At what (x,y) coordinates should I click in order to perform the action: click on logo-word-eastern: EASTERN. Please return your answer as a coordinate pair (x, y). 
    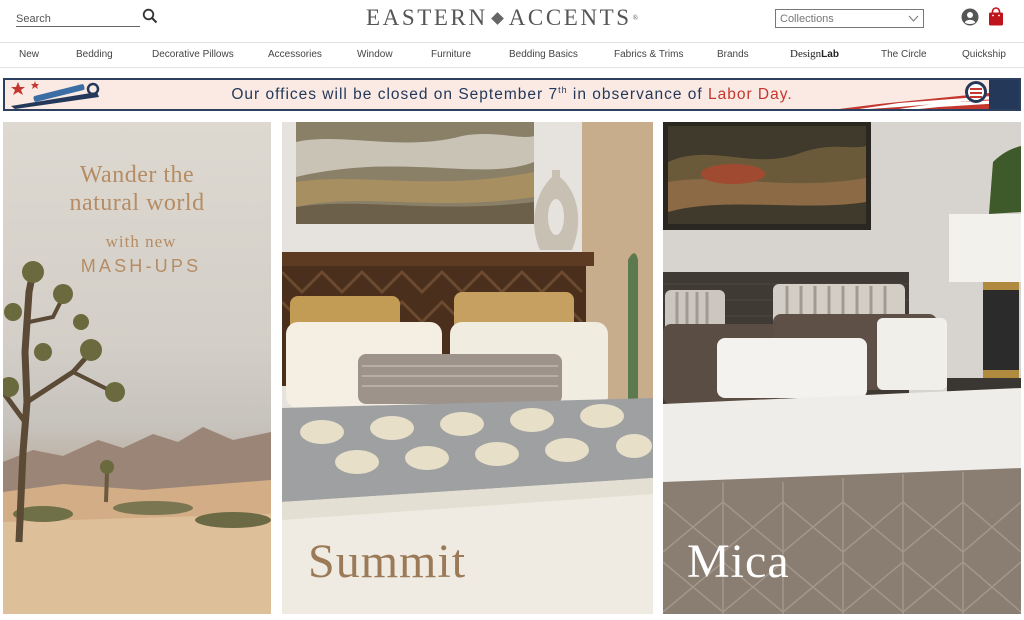
    Looking at the image, I should click on (427, 17).